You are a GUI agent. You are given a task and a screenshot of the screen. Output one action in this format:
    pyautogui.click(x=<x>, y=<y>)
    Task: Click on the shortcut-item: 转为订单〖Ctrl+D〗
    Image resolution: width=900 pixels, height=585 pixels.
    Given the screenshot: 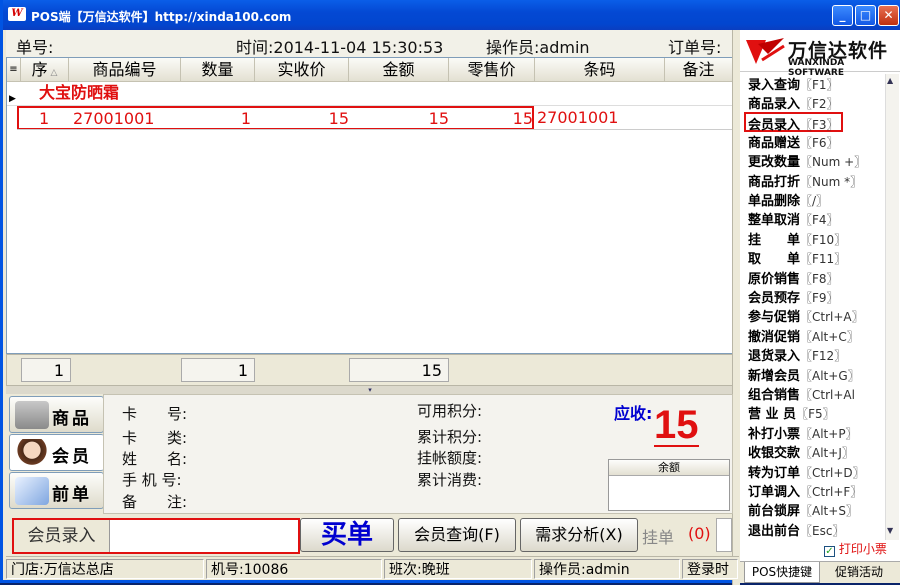 What is the action you would take?
    pyautogui.click(x=806, y=472)
    